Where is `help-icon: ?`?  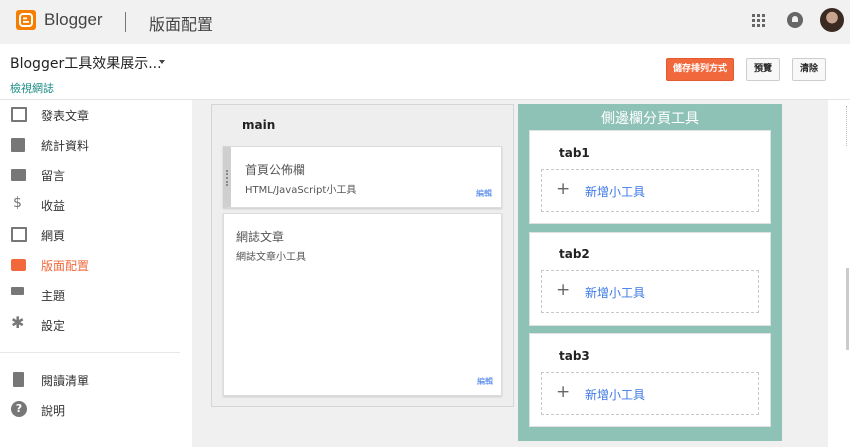 help-icon: ? is located at coordinates (19, 409).